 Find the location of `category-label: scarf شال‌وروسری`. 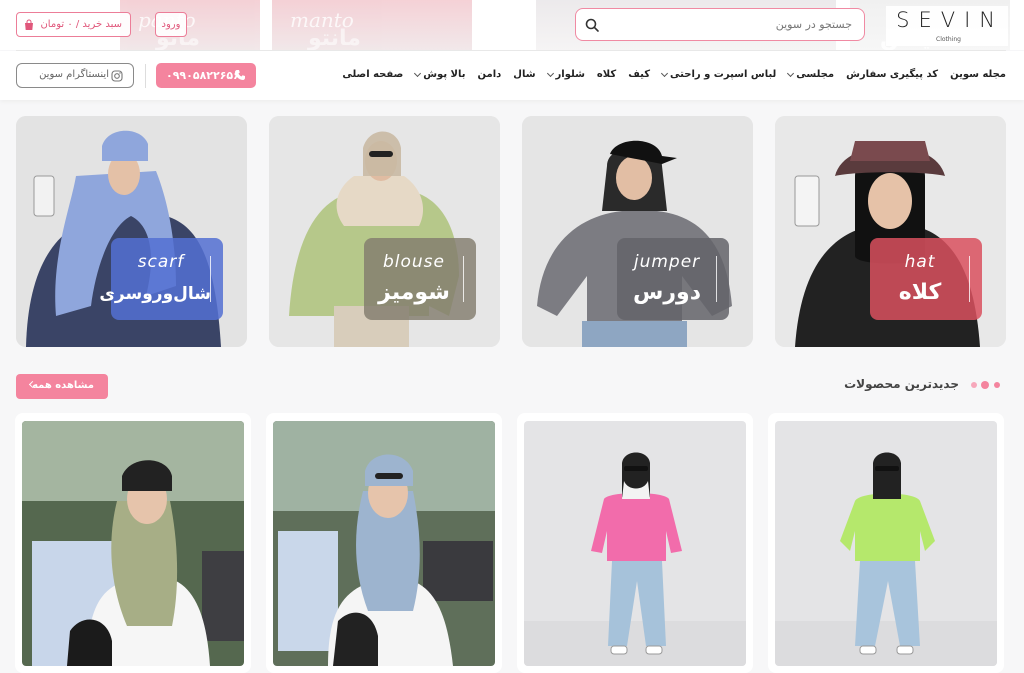

category-label: scarf شال‌وروسری is located at coordinates (161, 279).